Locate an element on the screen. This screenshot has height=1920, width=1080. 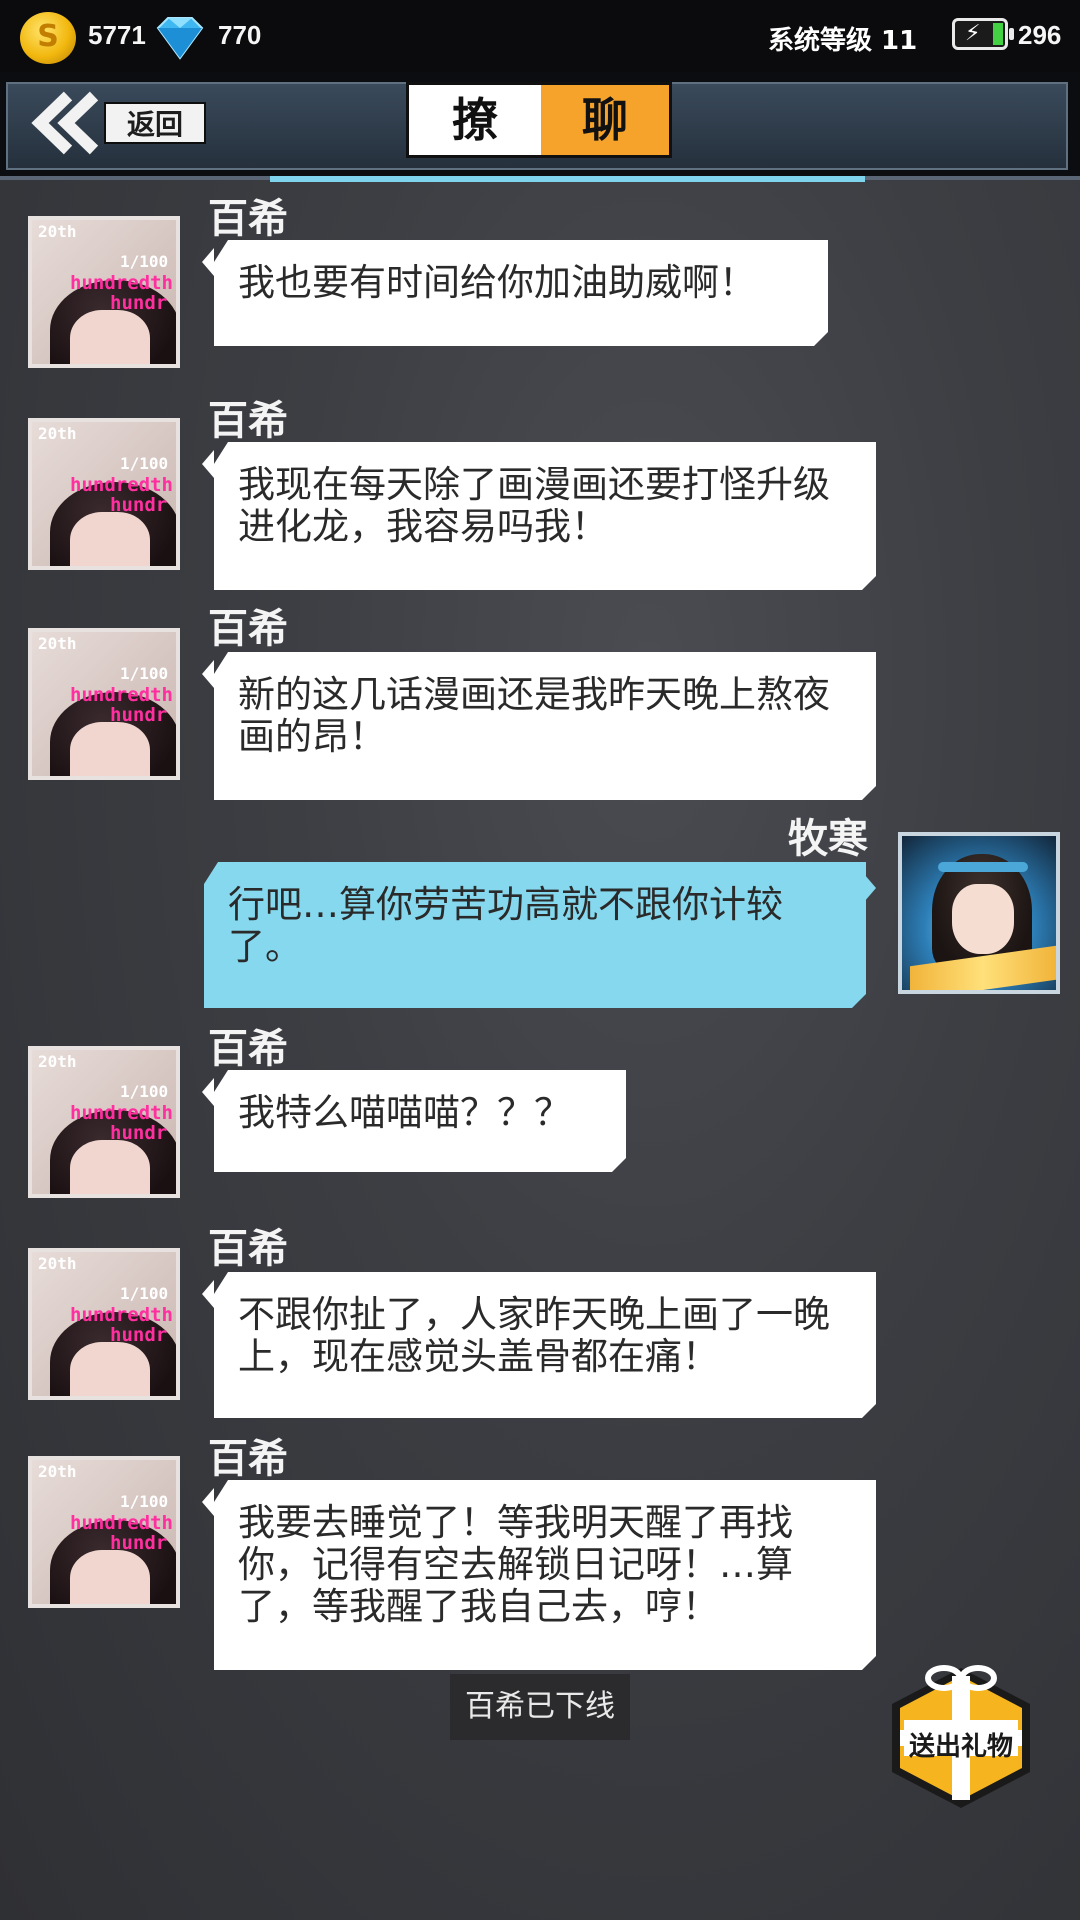
double-chevron-left-icon is located at coordinates (65, 123).